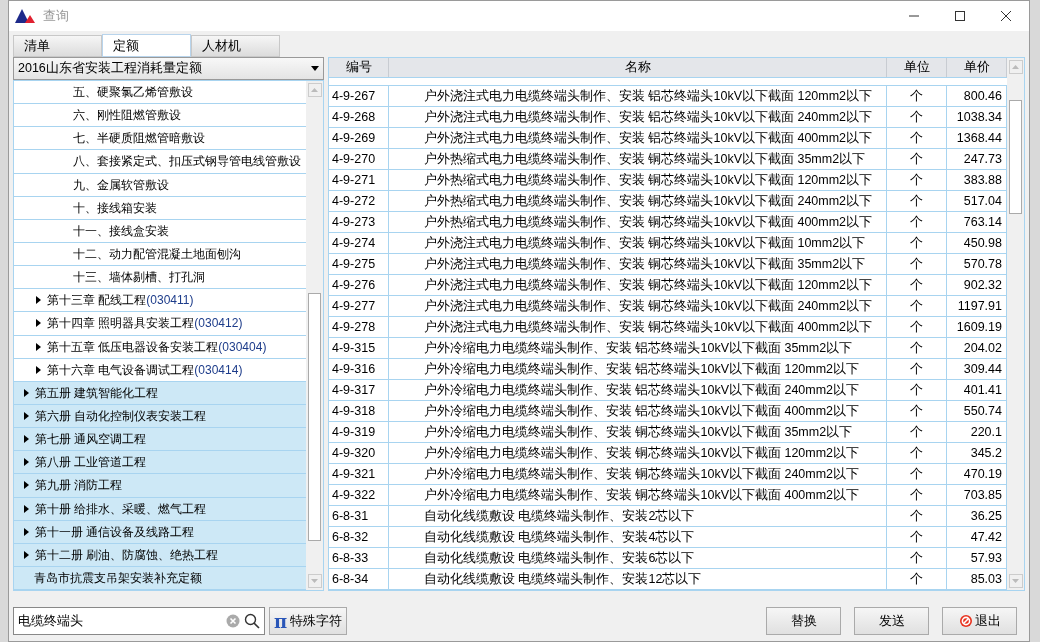 The image size is (1040, 642). What do you see at coordinates (638, 474) in the screenshot?
I see `table-cell: 户外冷缩电力电缆终端头制作、安装 铜芯终端头10kV以下截面 240mm2以下` at bounding box center [638, 474].